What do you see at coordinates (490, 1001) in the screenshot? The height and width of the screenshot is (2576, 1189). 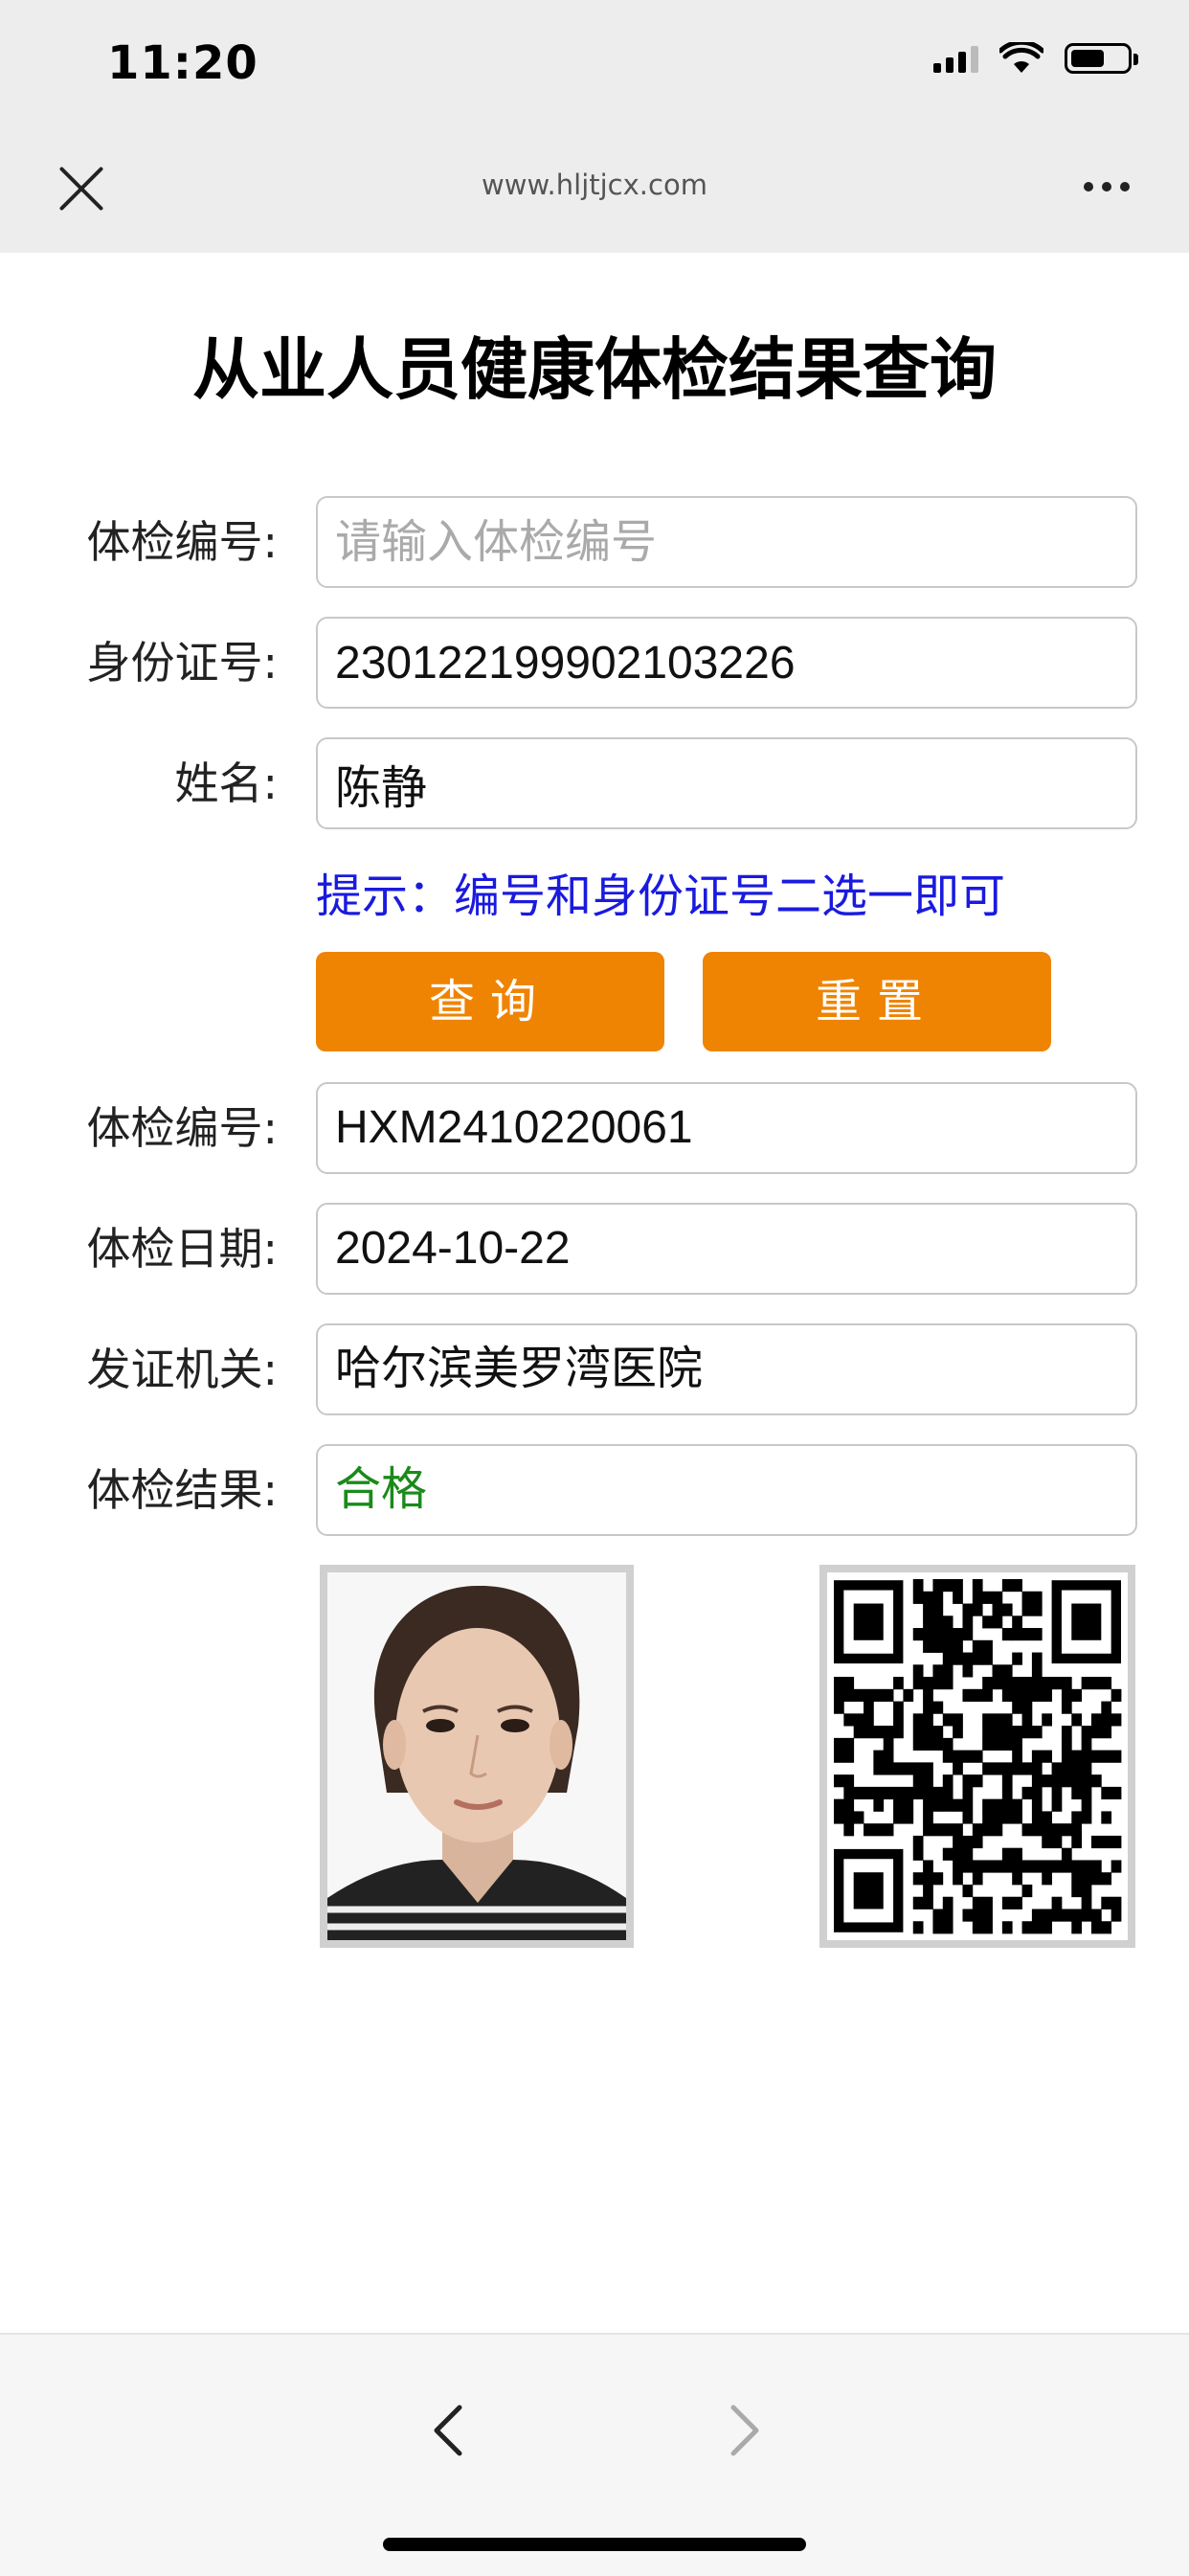 I see `query-button: 查询` at bounding box center [490, 1001].